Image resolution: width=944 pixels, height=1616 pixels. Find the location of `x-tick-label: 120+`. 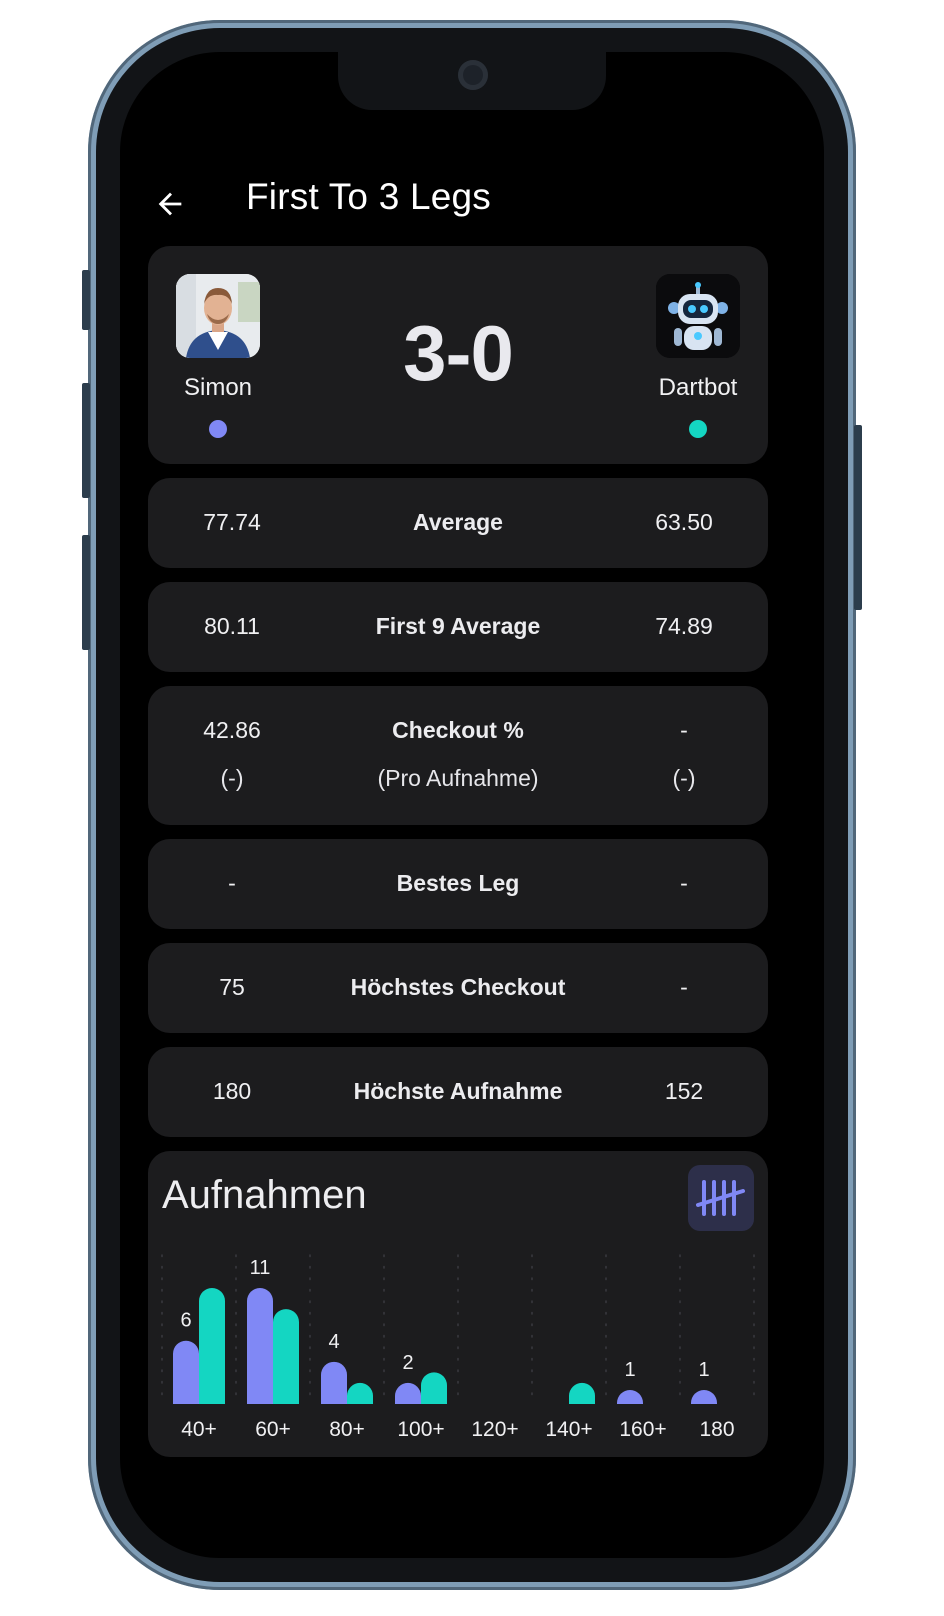

x-tick-label: 120+ is located at coordinates (494, 1429).